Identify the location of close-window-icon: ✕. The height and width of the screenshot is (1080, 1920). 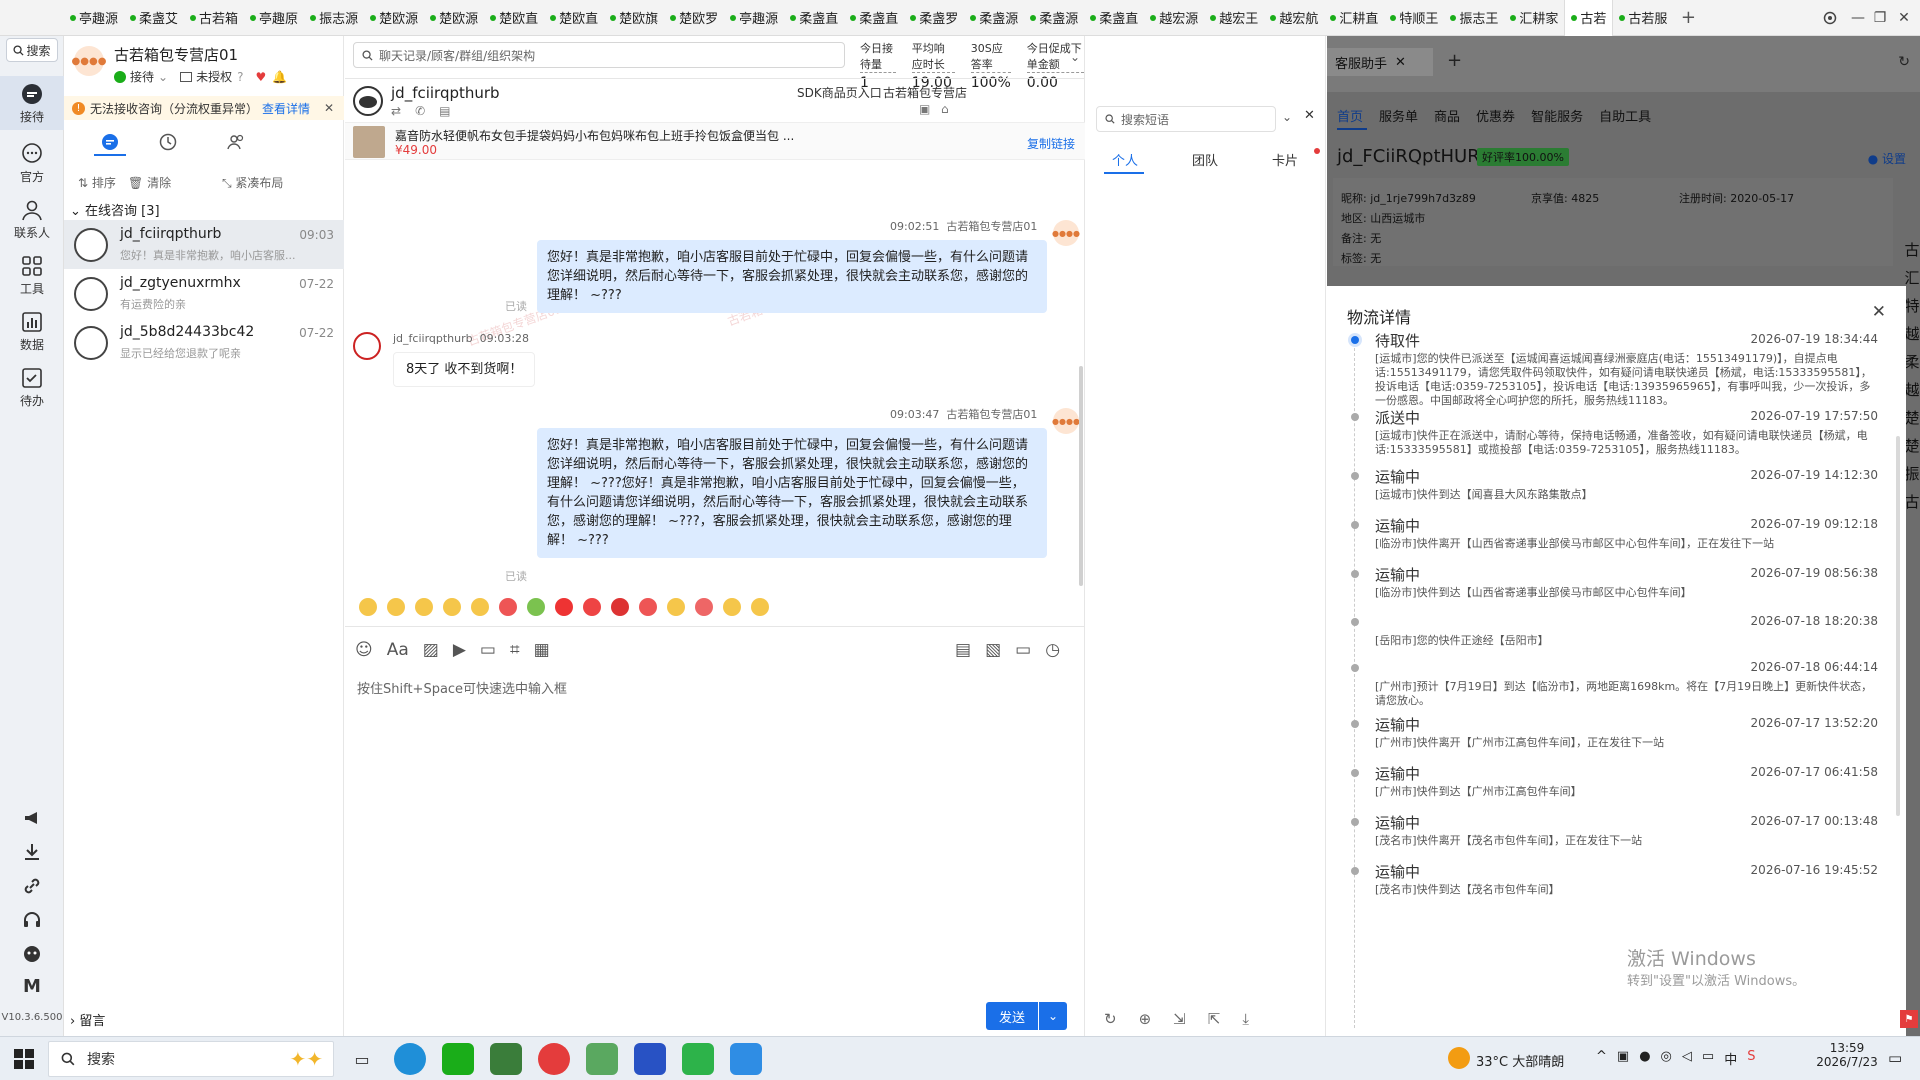
(1904, 18).